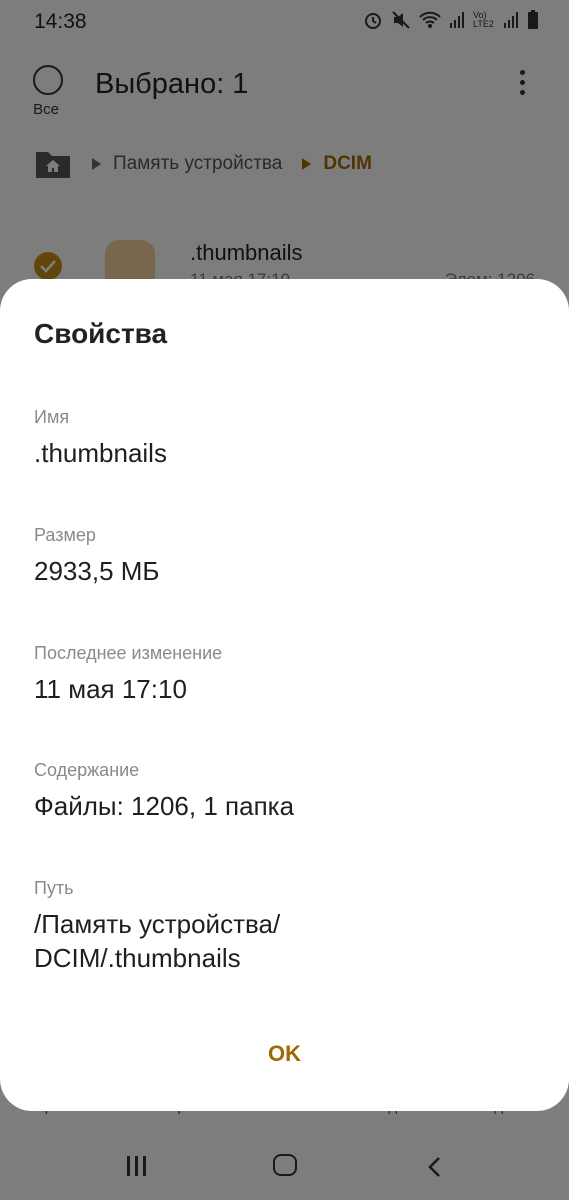  I want to click on property-value: /Память устройства/ DCIM/.thumbnails, so click(157, 941).